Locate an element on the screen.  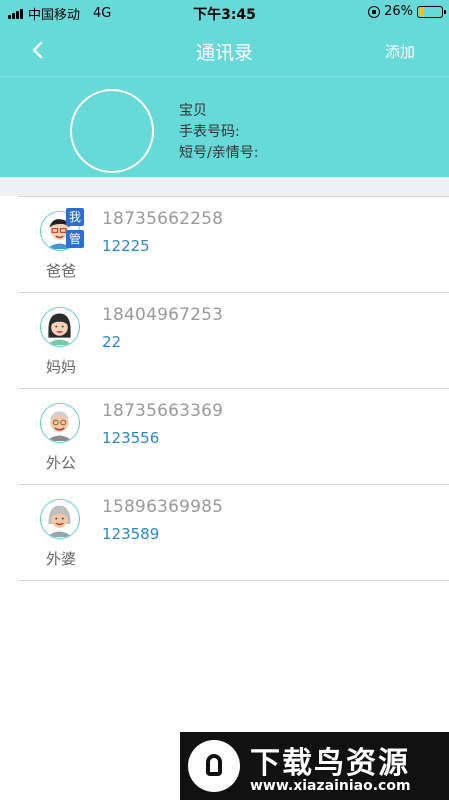
contact-row: 外婆 15896369985 123589 is located at coordinates (233, 532).